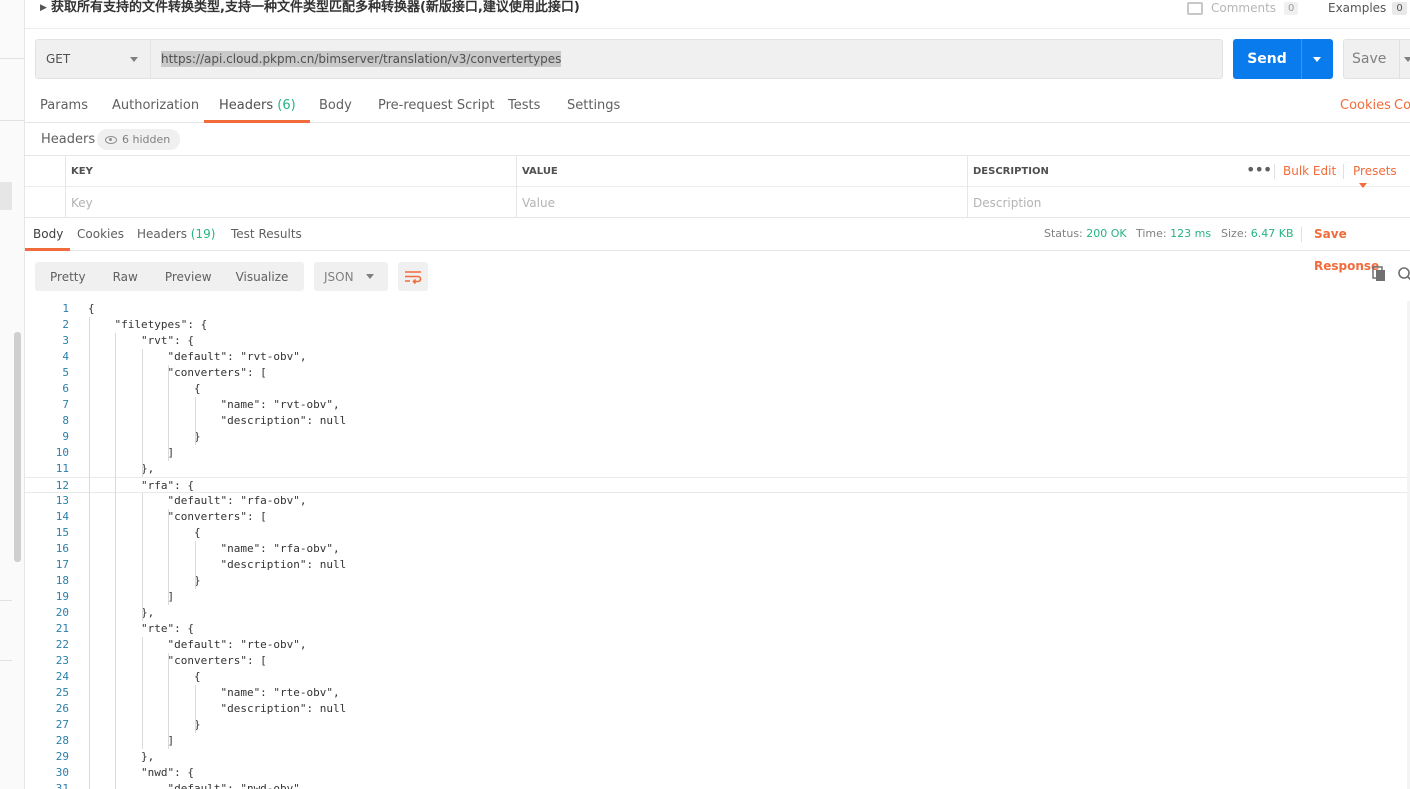 Image resolution: width=1410 pixels, height=789 pixels. What do you see at coordinates (1188, 202) in the screenshot?
I see `description-input: Description` at bounding box center [1188, 202].